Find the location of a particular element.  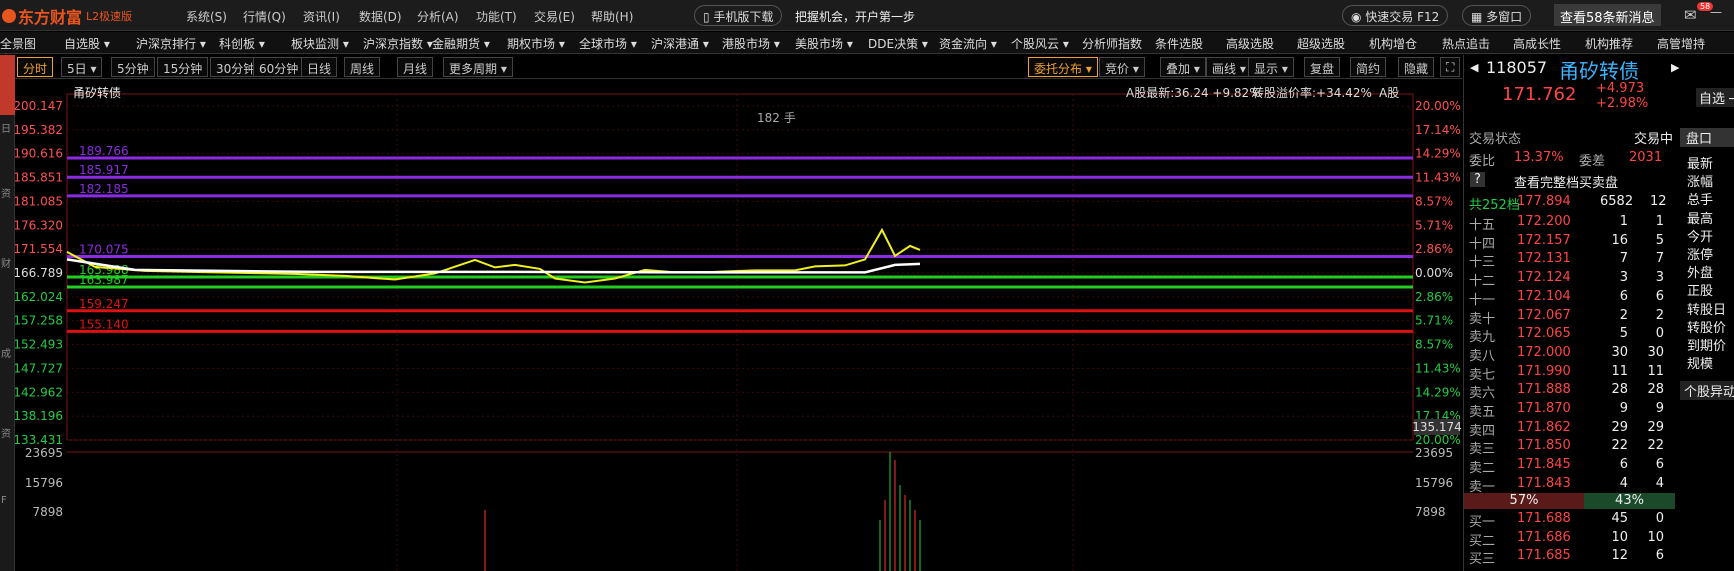

nav-item-16: 条件选股 is located at coordinates (1179, 43).